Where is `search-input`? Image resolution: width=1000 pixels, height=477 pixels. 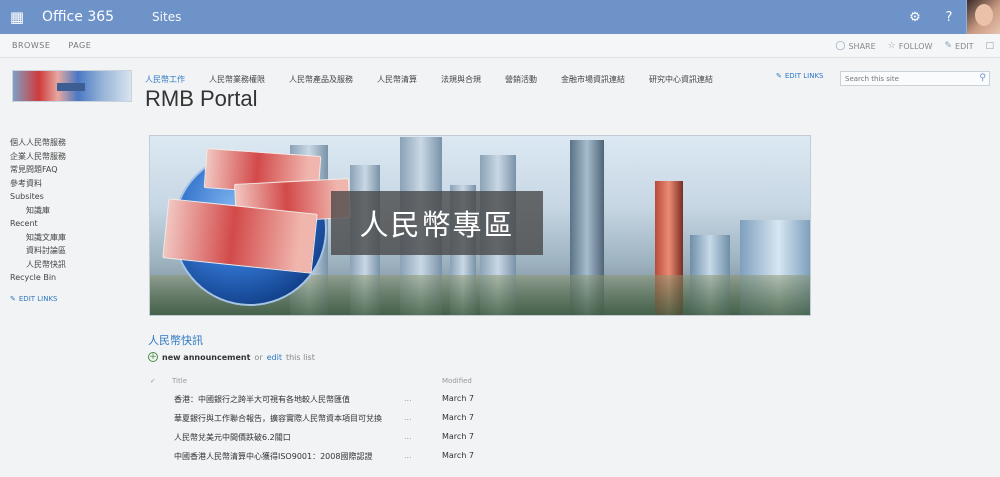 search-input is located at coordinates (907, 78).